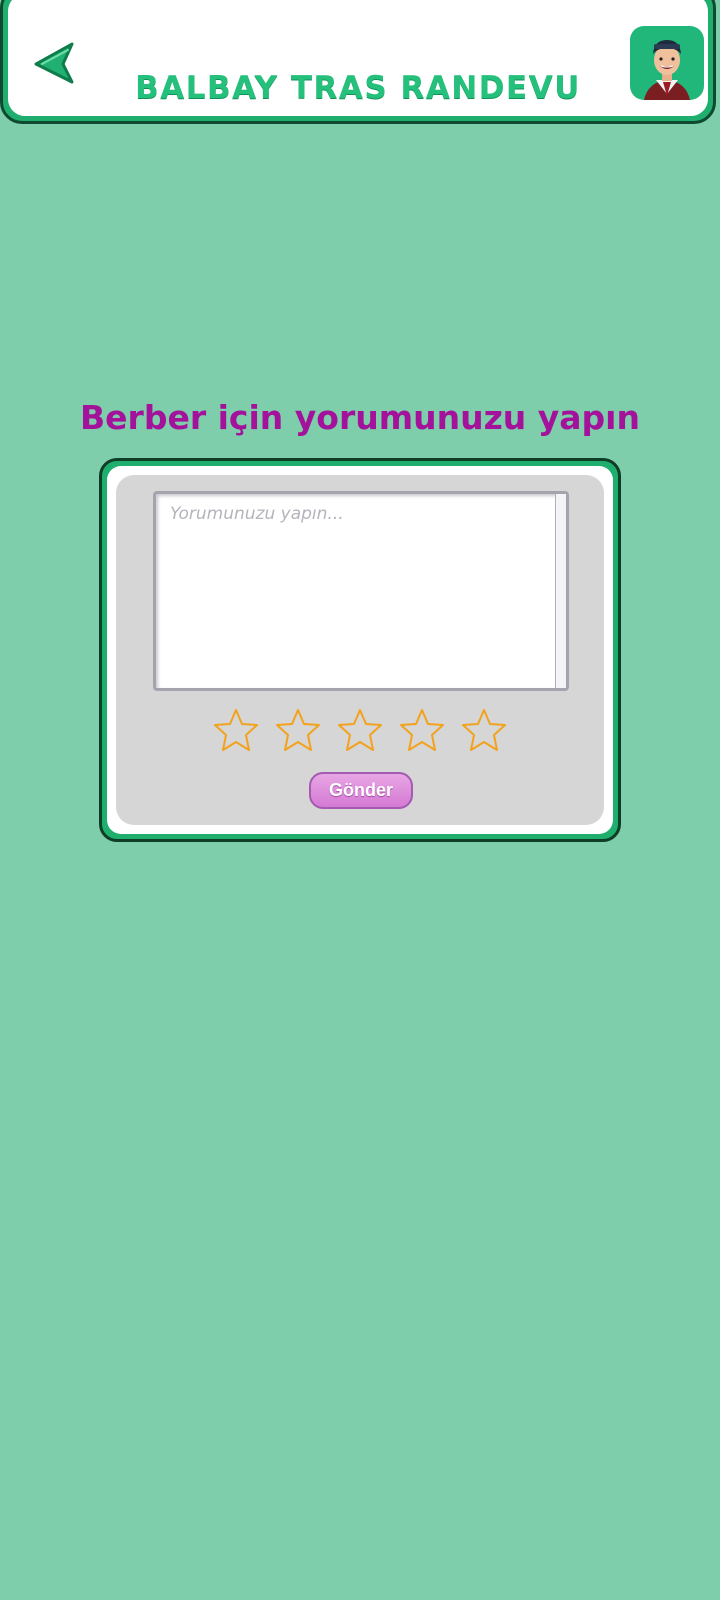 Image resolution: width=720 pixels, height=1600 pixels. I want to click on send-button: Gönder, so click(361, 790).